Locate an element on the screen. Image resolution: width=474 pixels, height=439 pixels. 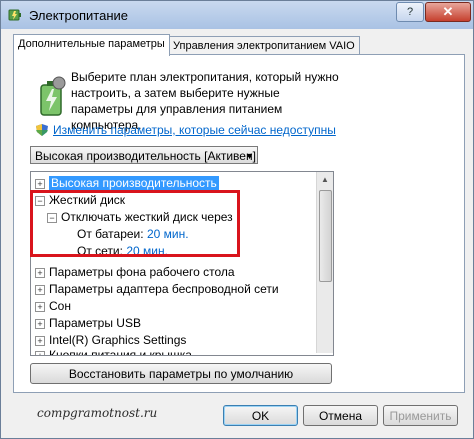
uac-shield-icon is located at coordinates (42, 130).